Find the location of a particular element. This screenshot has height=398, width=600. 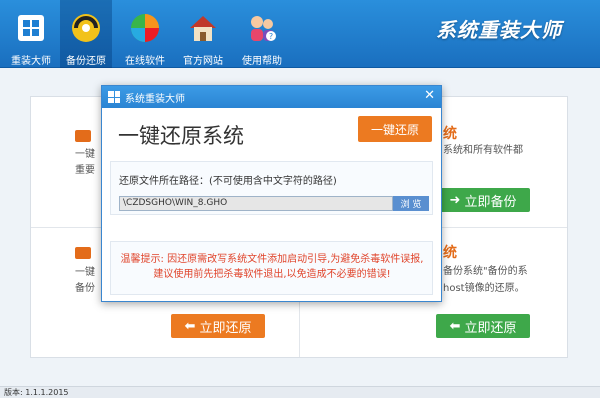

status-bar: 版本: 1.1.1.2015 is located at coordinates (300, 392).